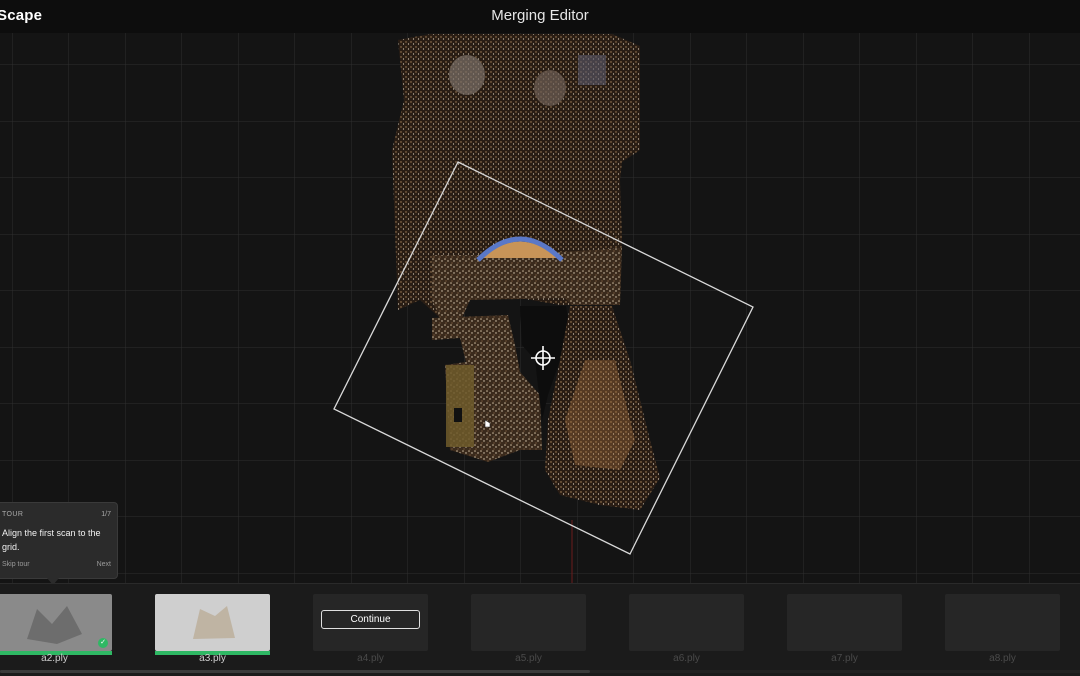 The height and width of the screenshot is (676, 1080). Describe the element at coordinates (1002, 622) in the screenshot. I see `scan-thumb-a8` at that location.